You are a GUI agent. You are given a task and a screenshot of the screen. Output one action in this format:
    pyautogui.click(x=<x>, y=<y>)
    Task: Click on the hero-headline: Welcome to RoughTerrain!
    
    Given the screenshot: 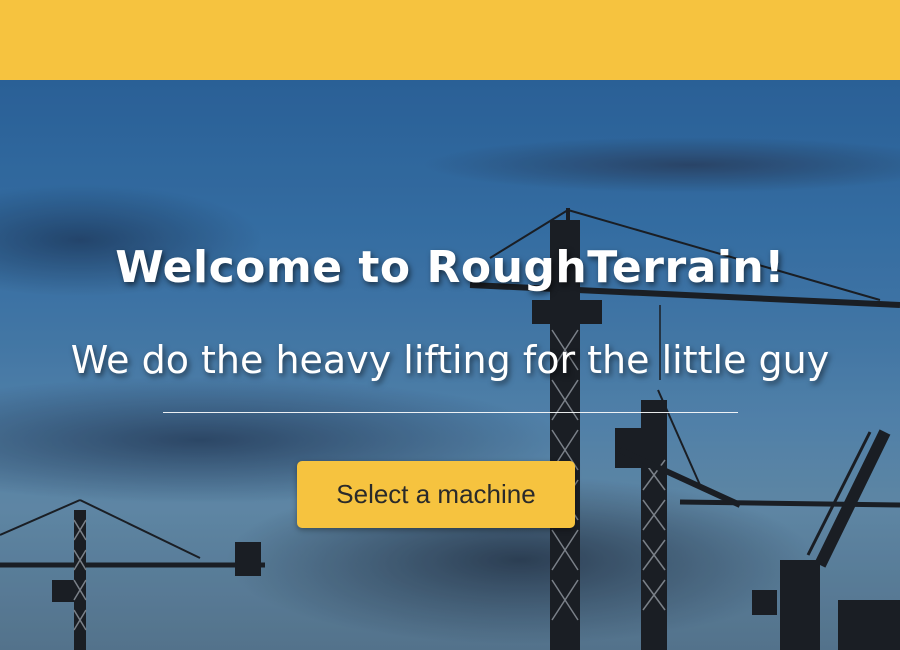 What is the action you would take?
    pyautogui.click(x=450, y=267)
    